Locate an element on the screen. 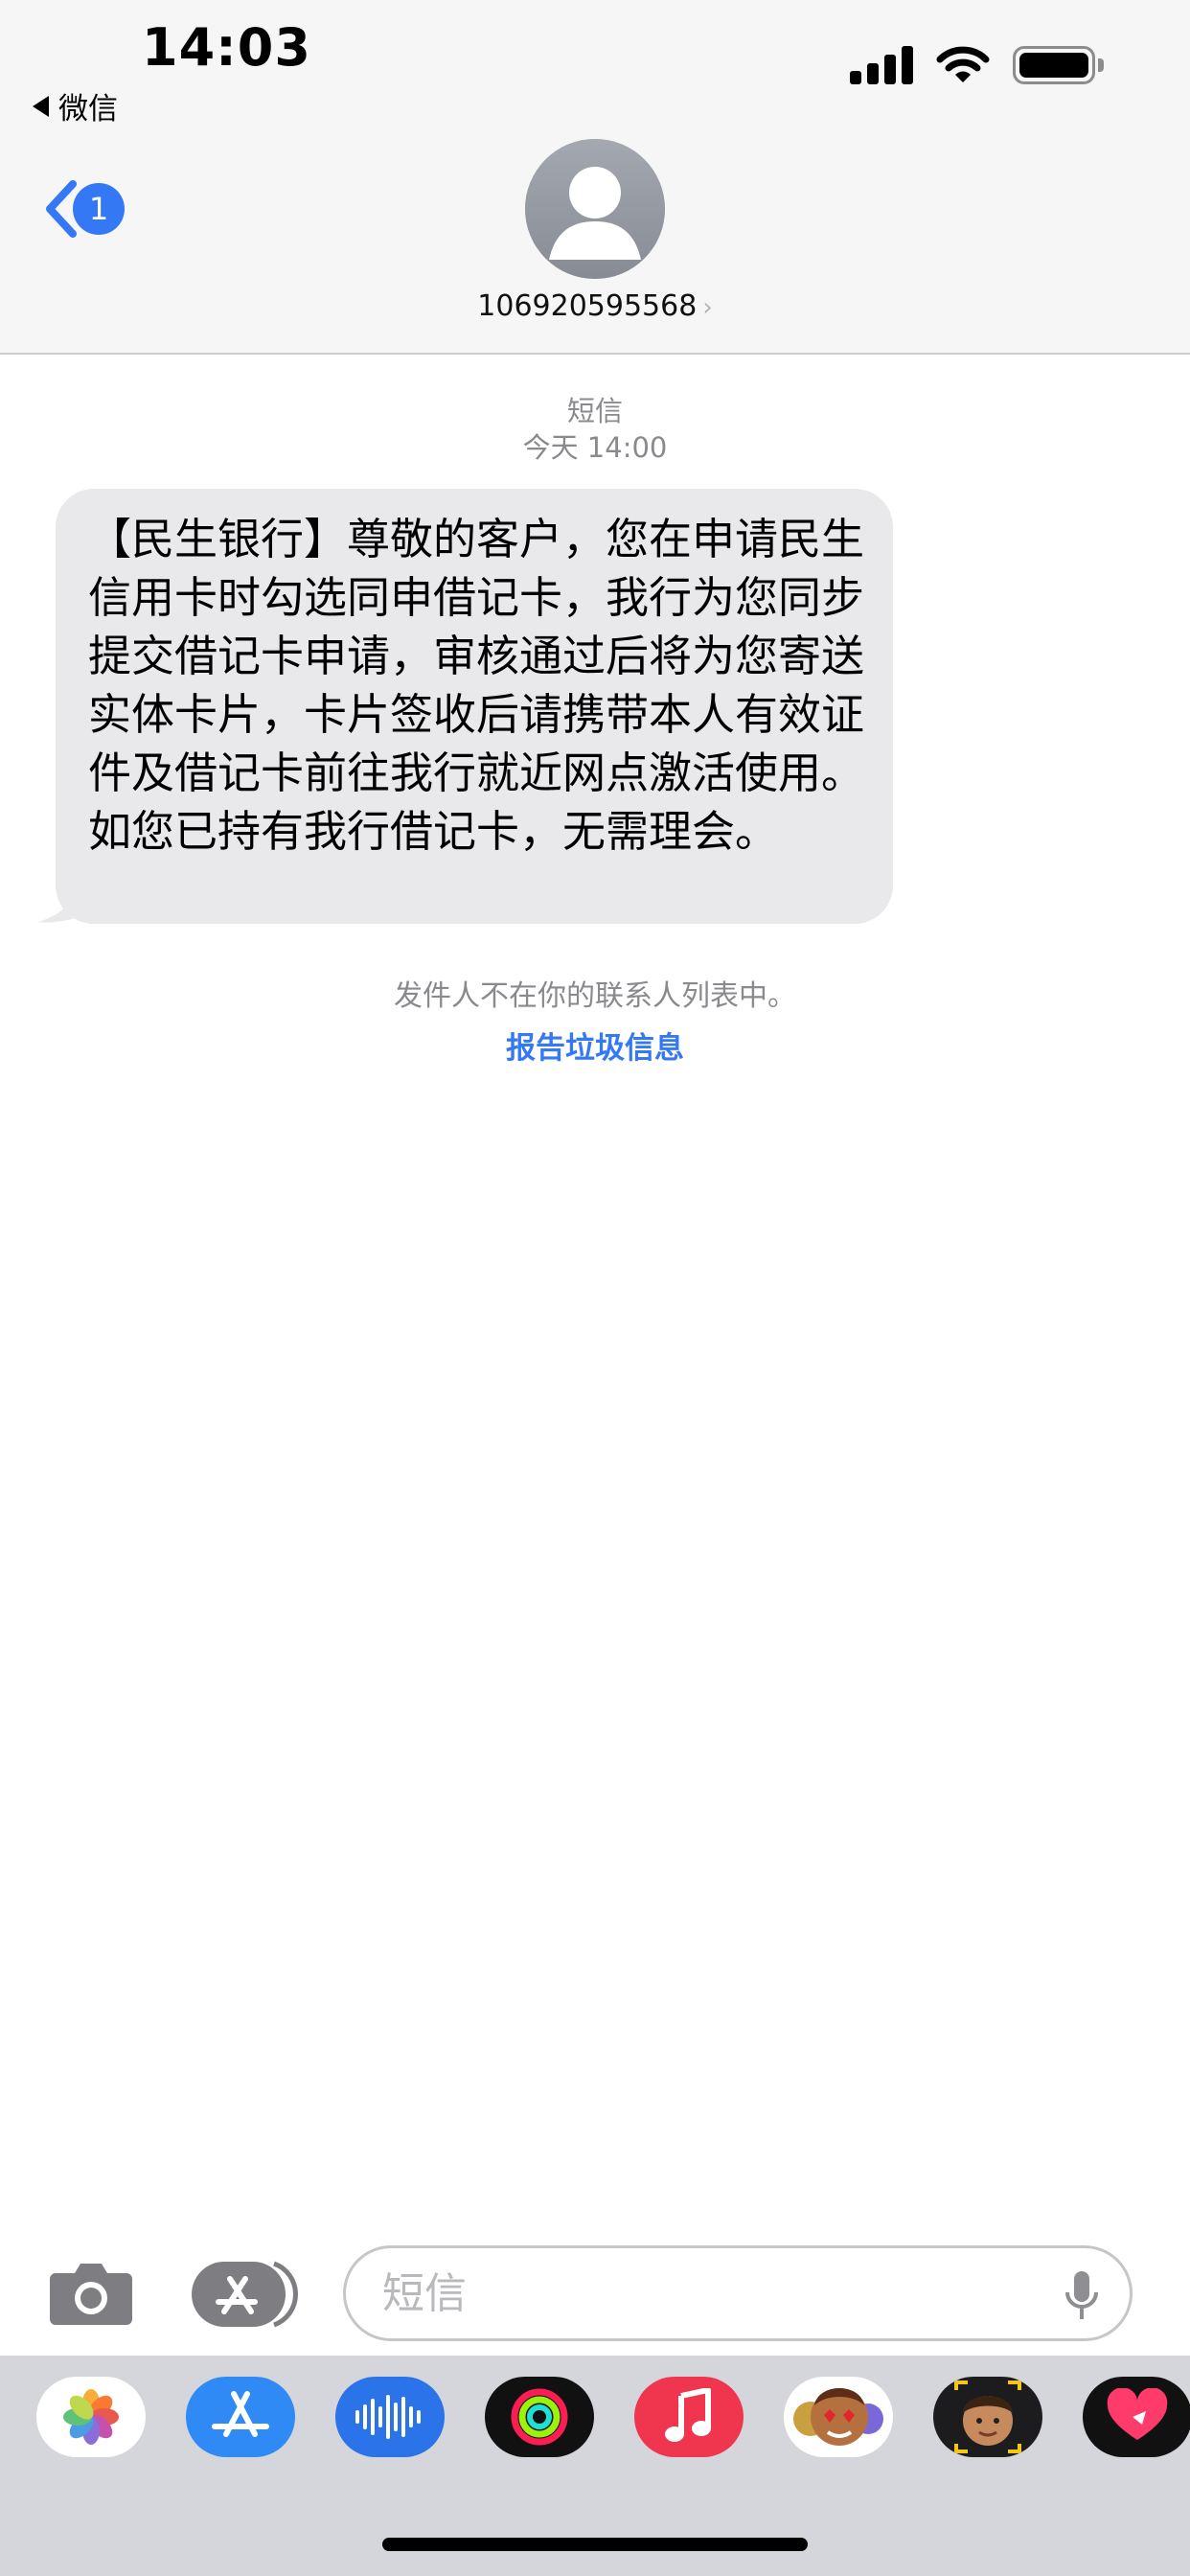  chevron-right-icon: › is located at coordinates (708, 307).